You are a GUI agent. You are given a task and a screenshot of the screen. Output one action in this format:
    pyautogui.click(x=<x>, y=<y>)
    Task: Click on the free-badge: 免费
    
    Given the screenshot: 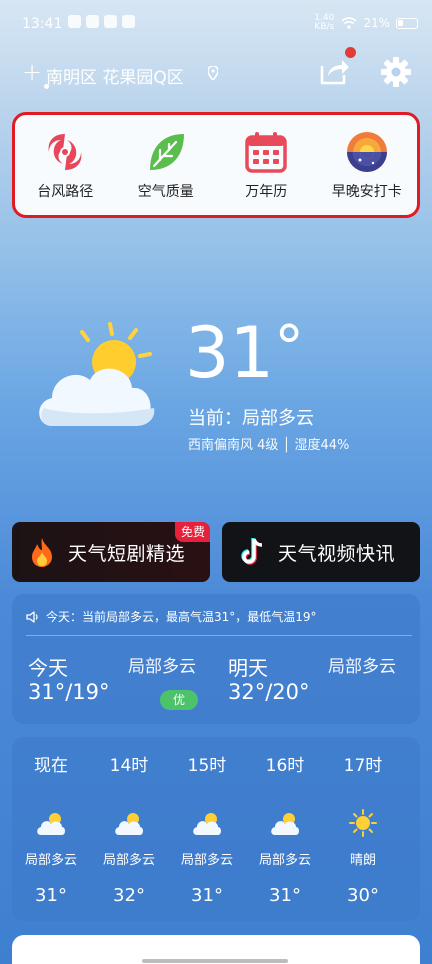 What is the action you would take?
    pyautogui.click(x=192, y=532)
    